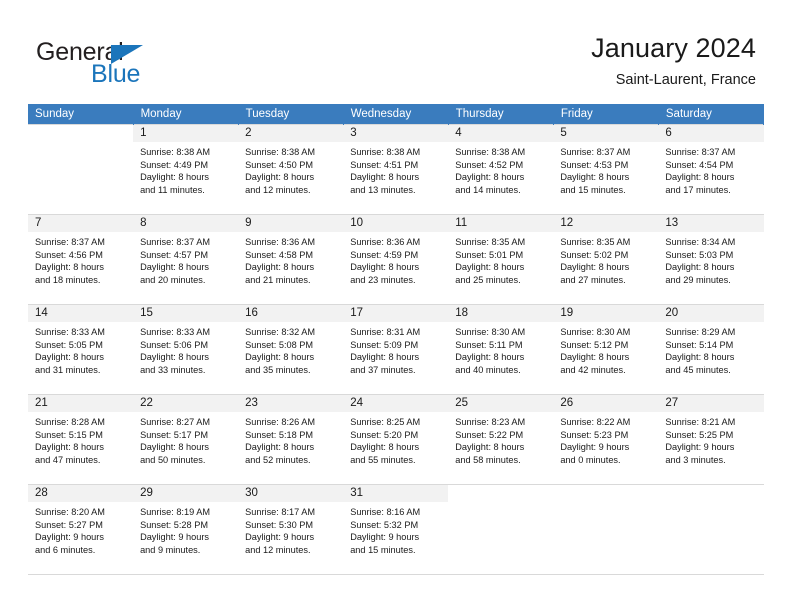 The height and width of the screenshot is (612, 792). I want to click on day-number: 23, so click(291, 403).